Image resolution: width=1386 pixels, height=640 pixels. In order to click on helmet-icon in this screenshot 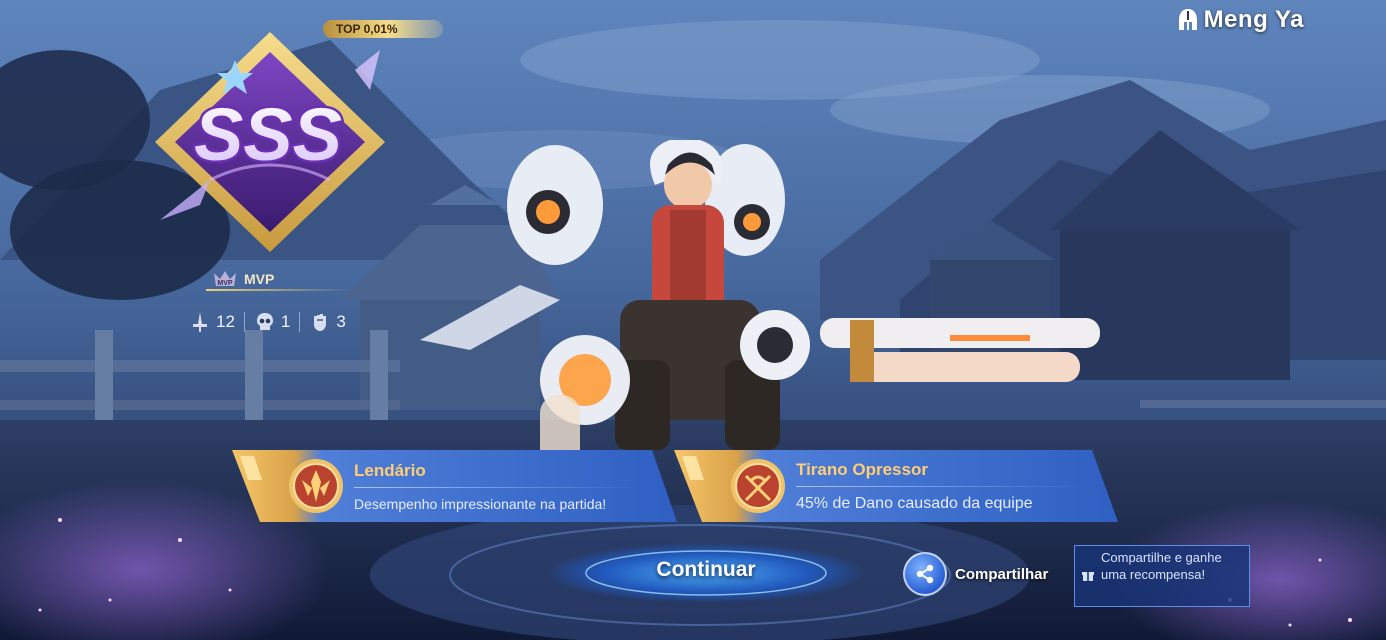, I will do `click(1187, 19)`.